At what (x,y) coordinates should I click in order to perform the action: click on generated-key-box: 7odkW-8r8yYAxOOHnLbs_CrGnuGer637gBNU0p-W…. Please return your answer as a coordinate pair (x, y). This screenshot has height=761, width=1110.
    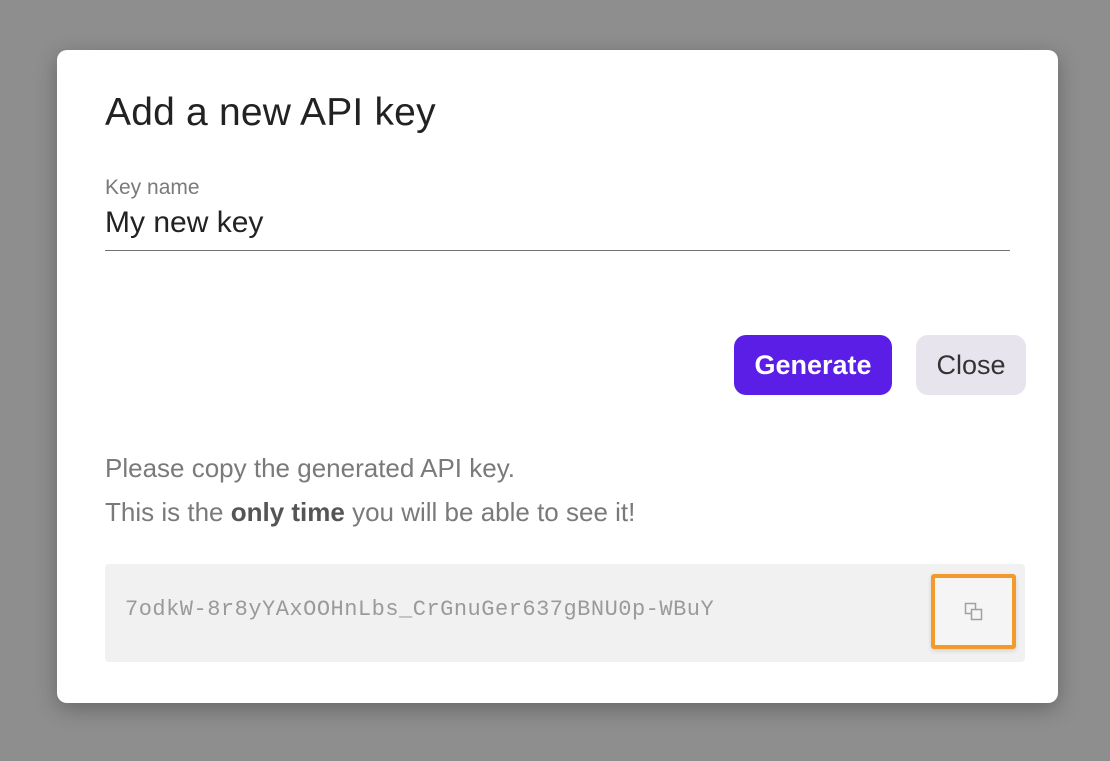
    Looking at the image, I should click on (565, 613).